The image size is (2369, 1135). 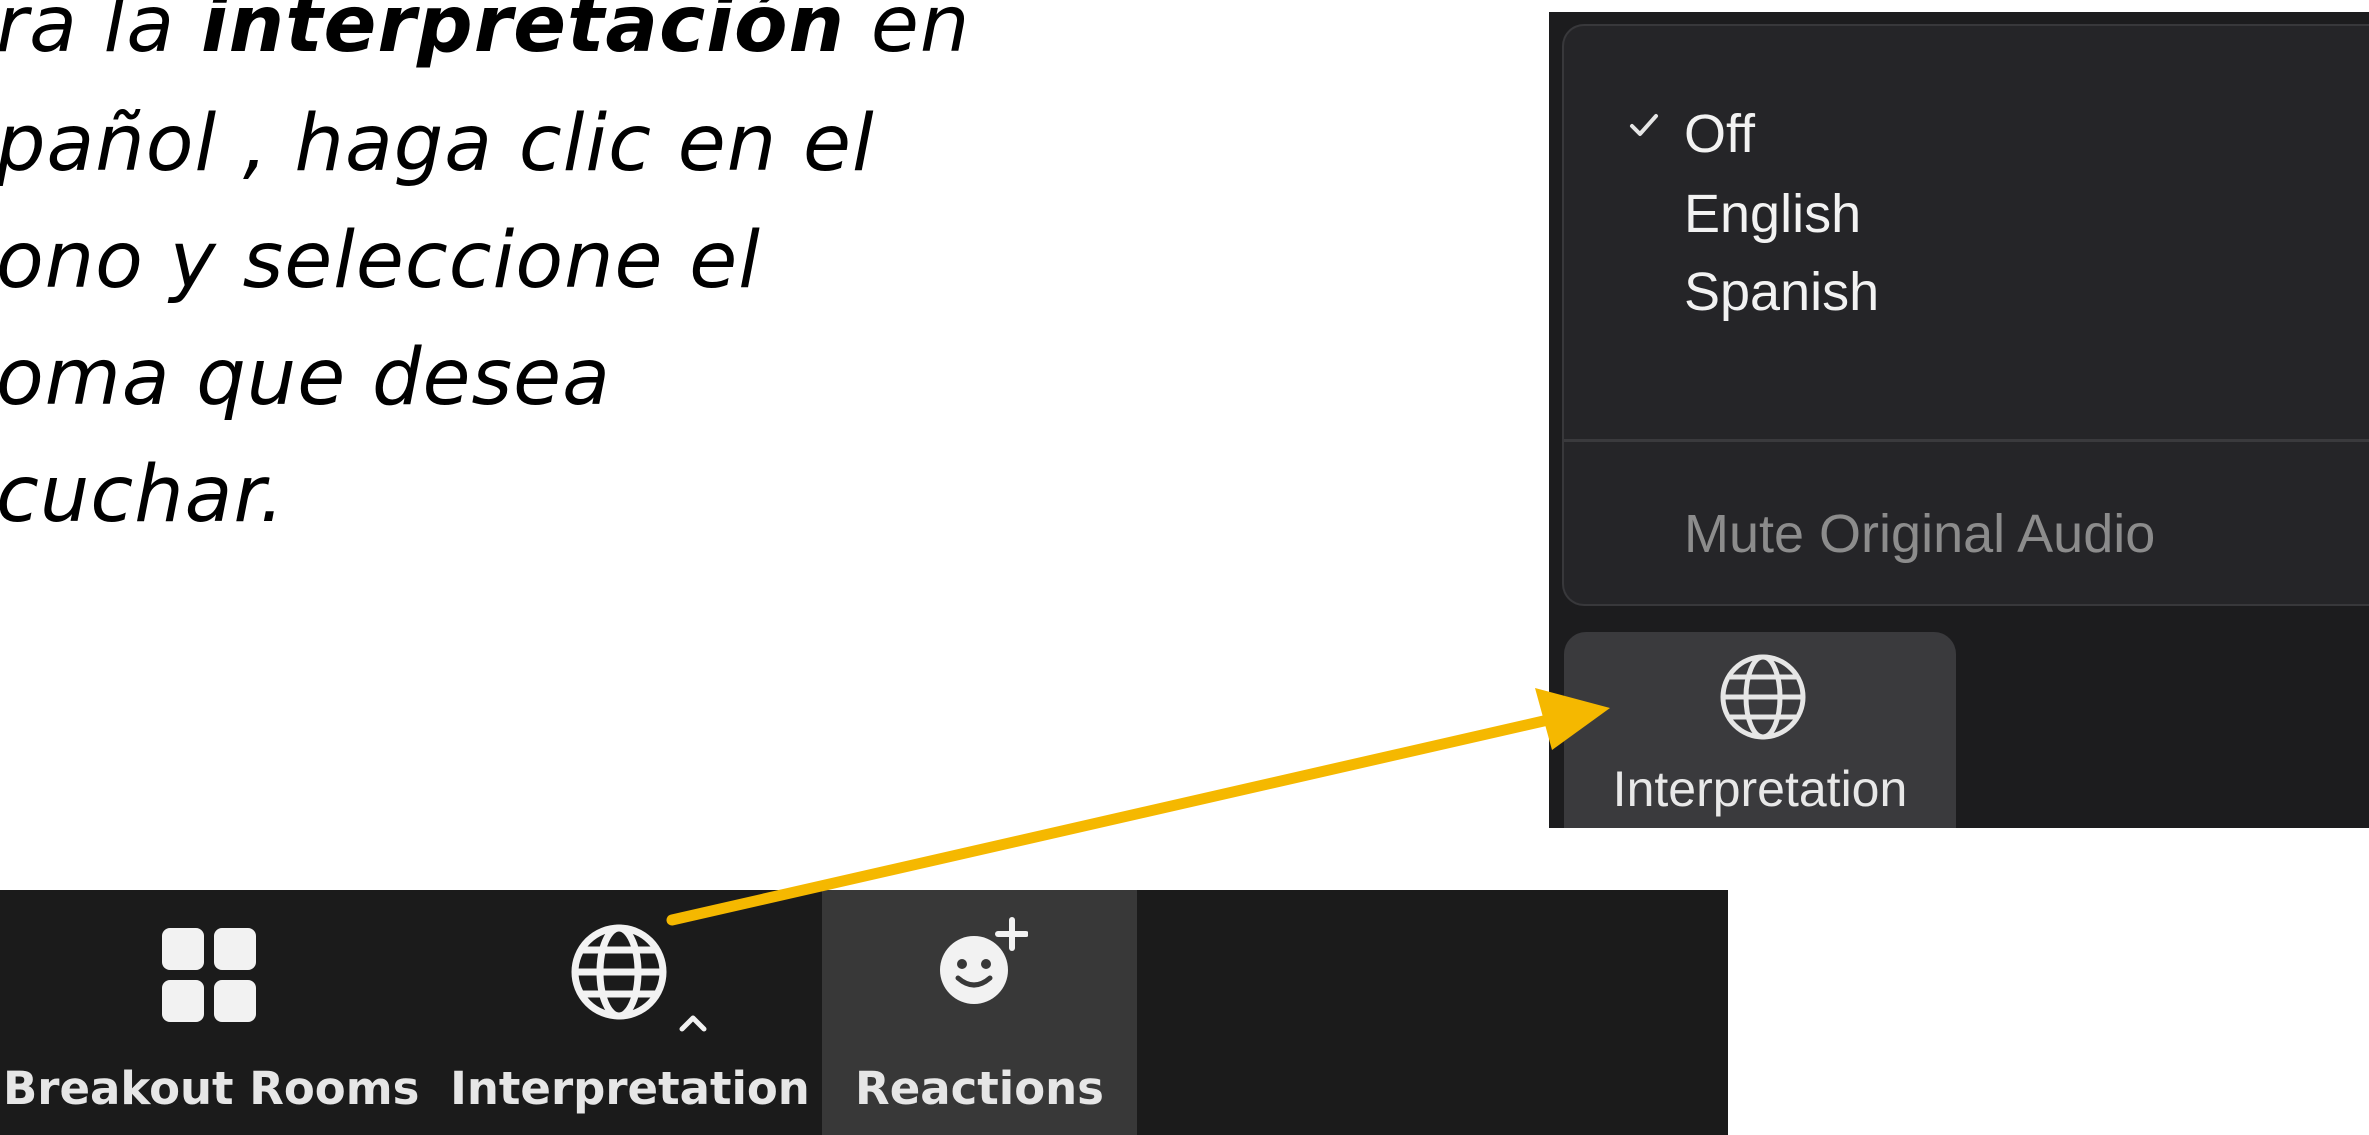 What do you see at coordinates (1572, 719) in the screenshot?
I see `arrowhead` at bounding box center [1572, 719].